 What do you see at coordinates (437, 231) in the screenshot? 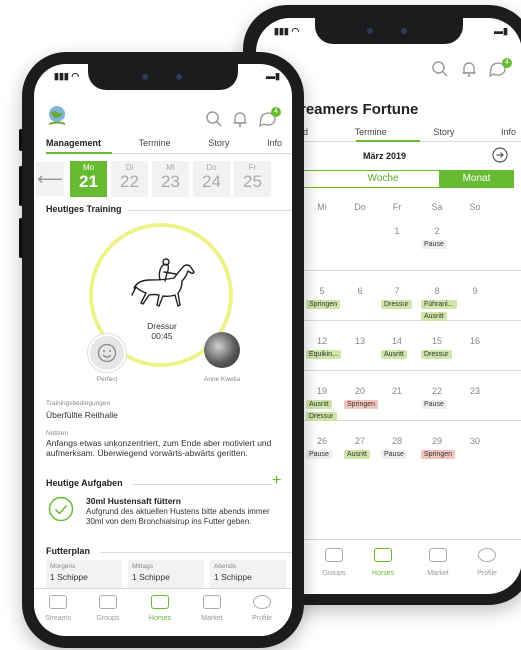
I see `calendar-day-cell: 2` at bounding box center [437, 231].